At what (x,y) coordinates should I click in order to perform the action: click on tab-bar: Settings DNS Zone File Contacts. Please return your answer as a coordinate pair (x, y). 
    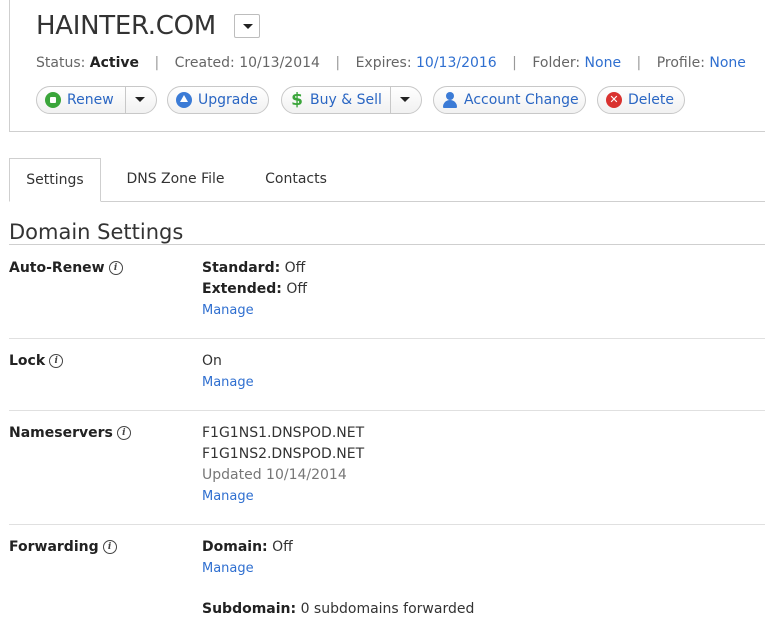
    Looking at the image, I should click on (387, 180).